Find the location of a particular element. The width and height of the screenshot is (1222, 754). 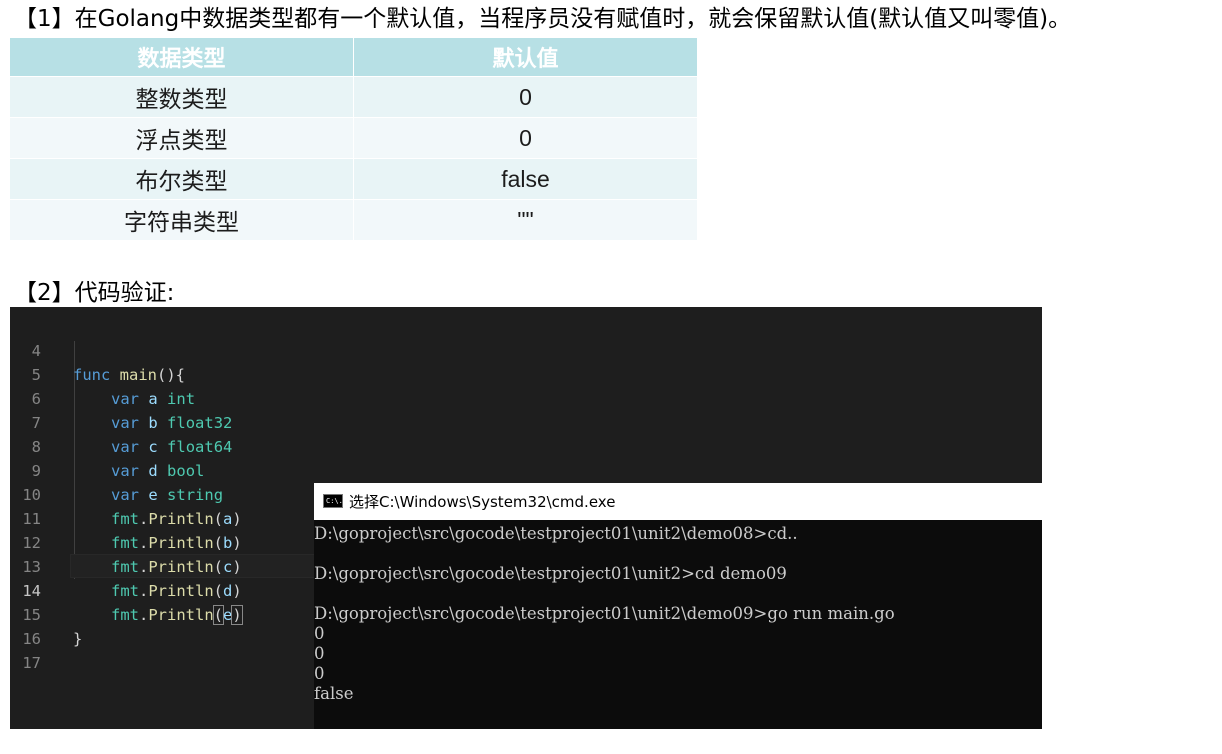

header-data-type: 数据类型 is located at coordinates (182, 57).